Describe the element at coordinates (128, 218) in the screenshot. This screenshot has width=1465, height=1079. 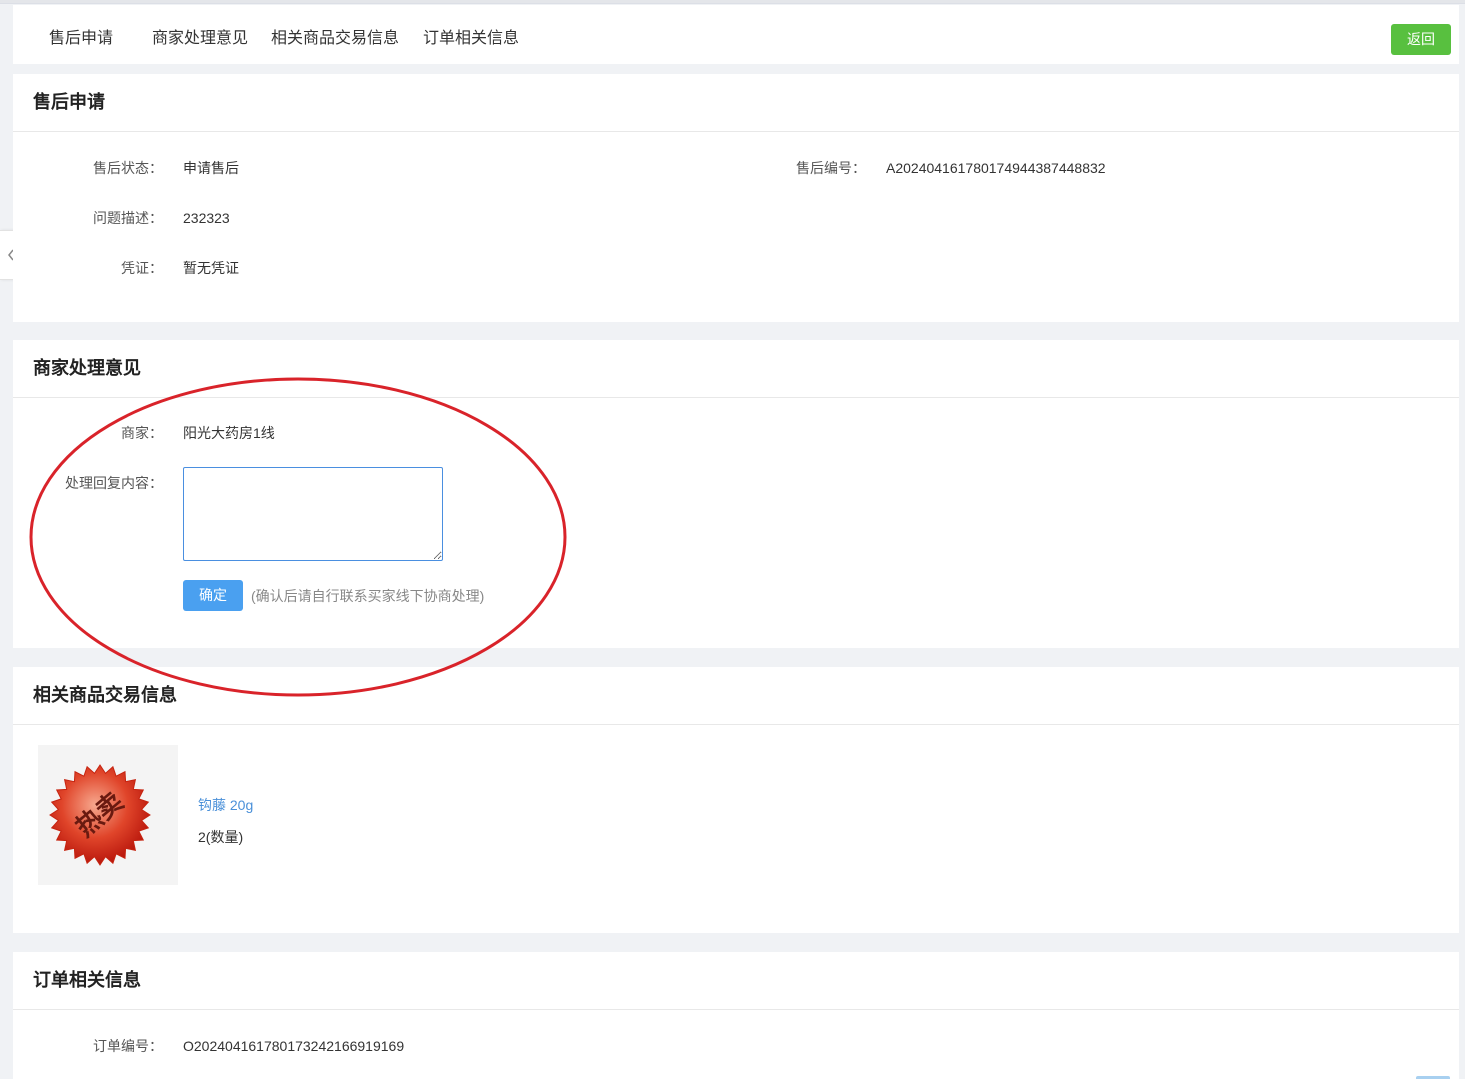
I see `problem-desc-label: 问题描述：` at that location.